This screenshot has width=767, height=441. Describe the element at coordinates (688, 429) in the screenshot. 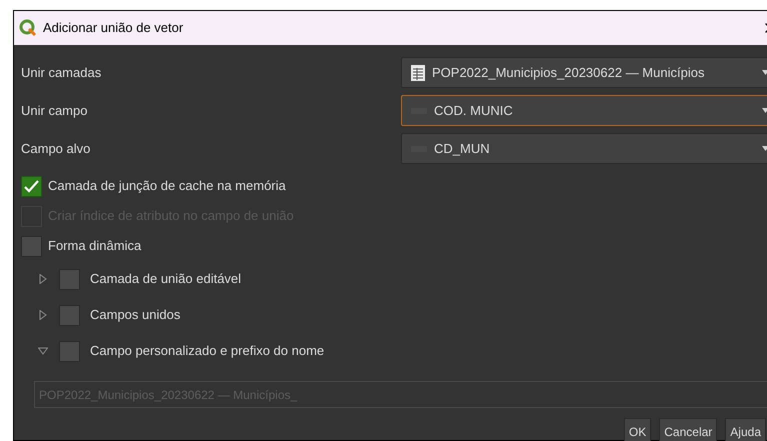

I see `dialog-button: Cancelar` at that location.